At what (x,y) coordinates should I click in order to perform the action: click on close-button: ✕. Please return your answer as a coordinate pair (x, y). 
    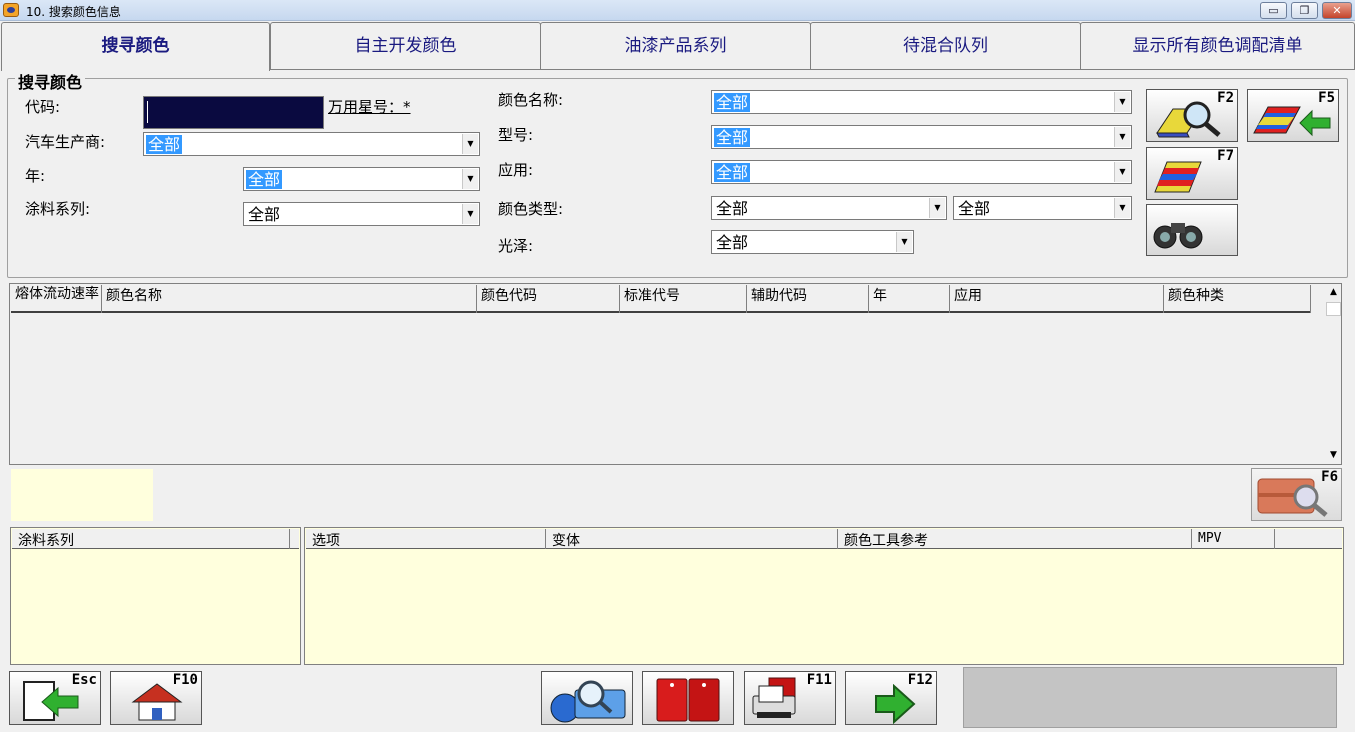
    Looking at the image, I should click on (1337, 10).